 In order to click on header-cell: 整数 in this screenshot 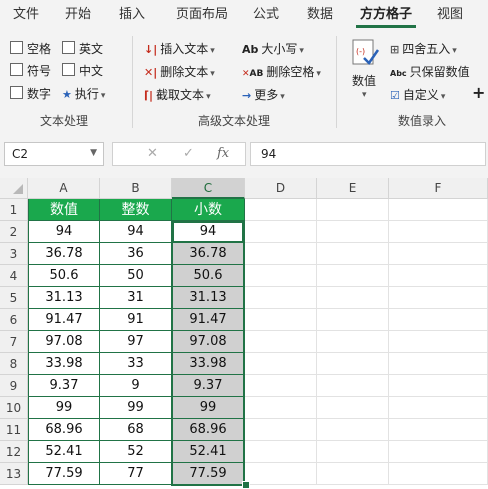, I will do `click(136, 210)`.